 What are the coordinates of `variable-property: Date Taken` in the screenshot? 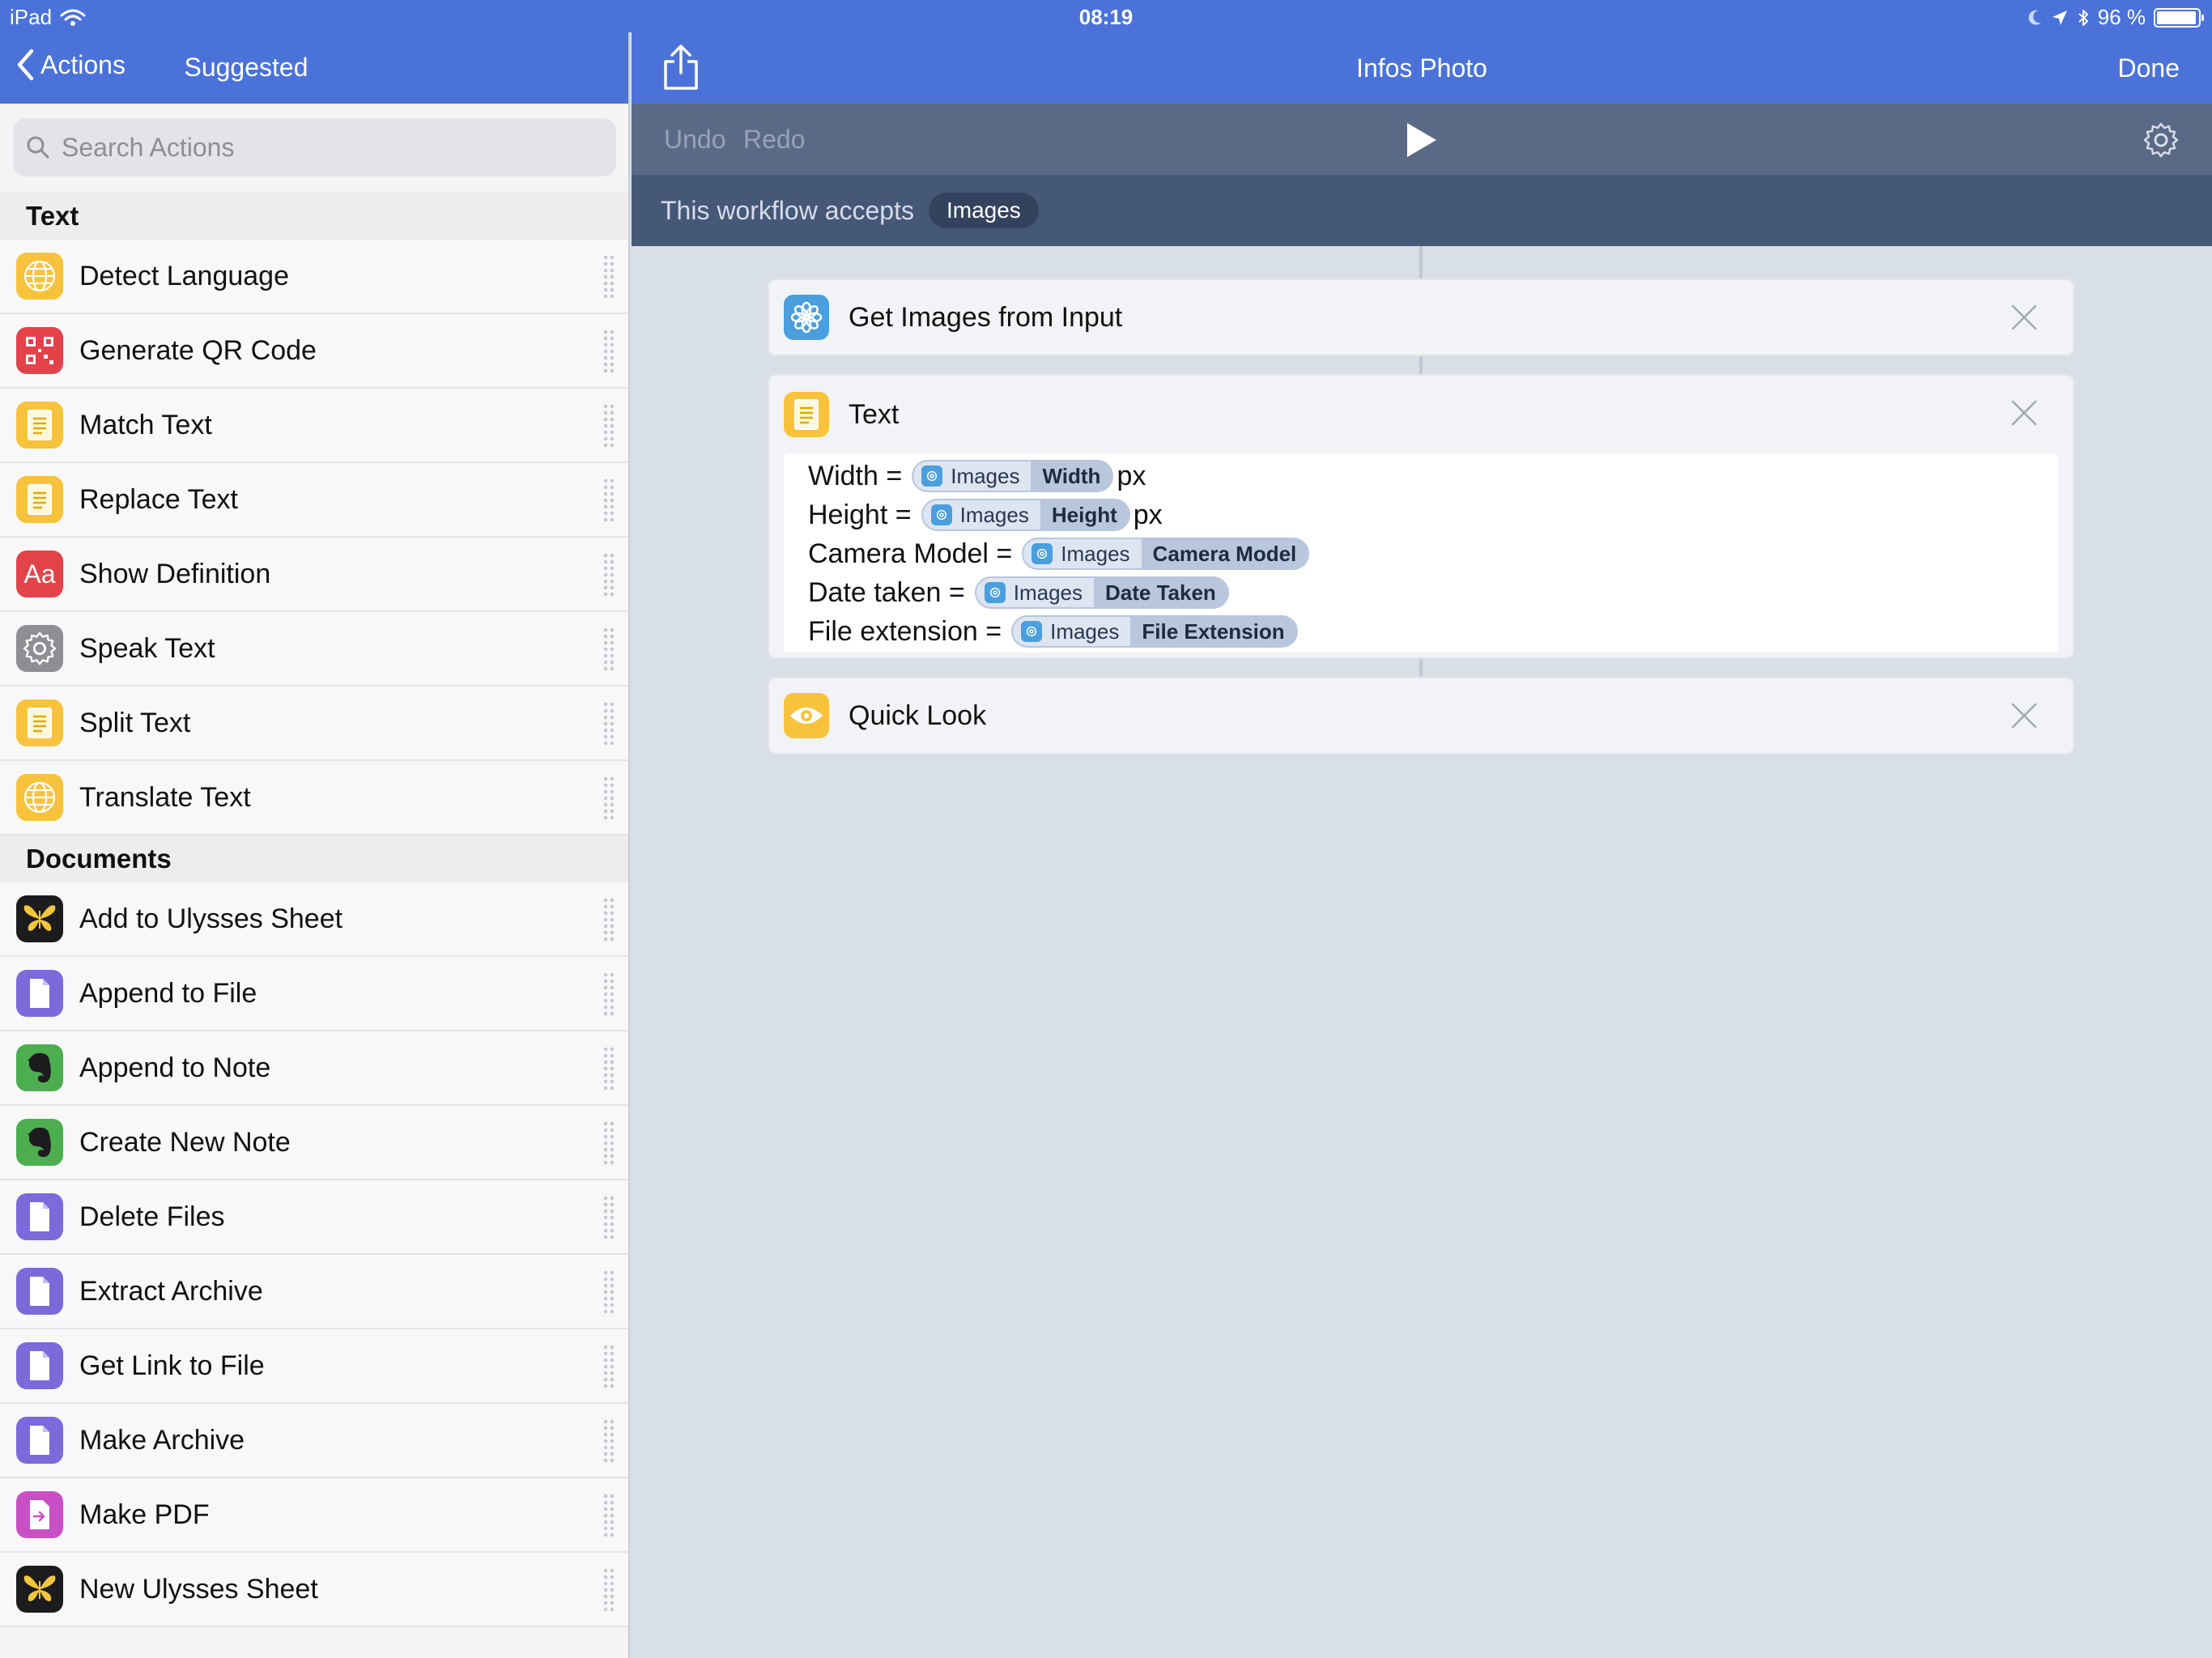 It's located at (1161, 592).